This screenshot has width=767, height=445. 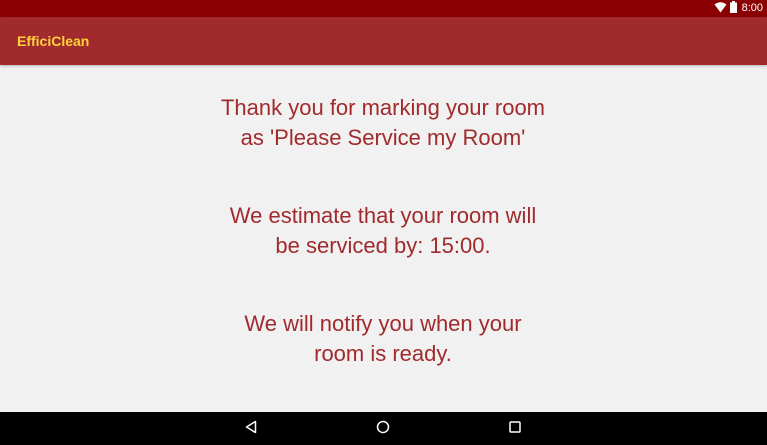 I want to click on wifi-icon, so click(x=720, y=9).